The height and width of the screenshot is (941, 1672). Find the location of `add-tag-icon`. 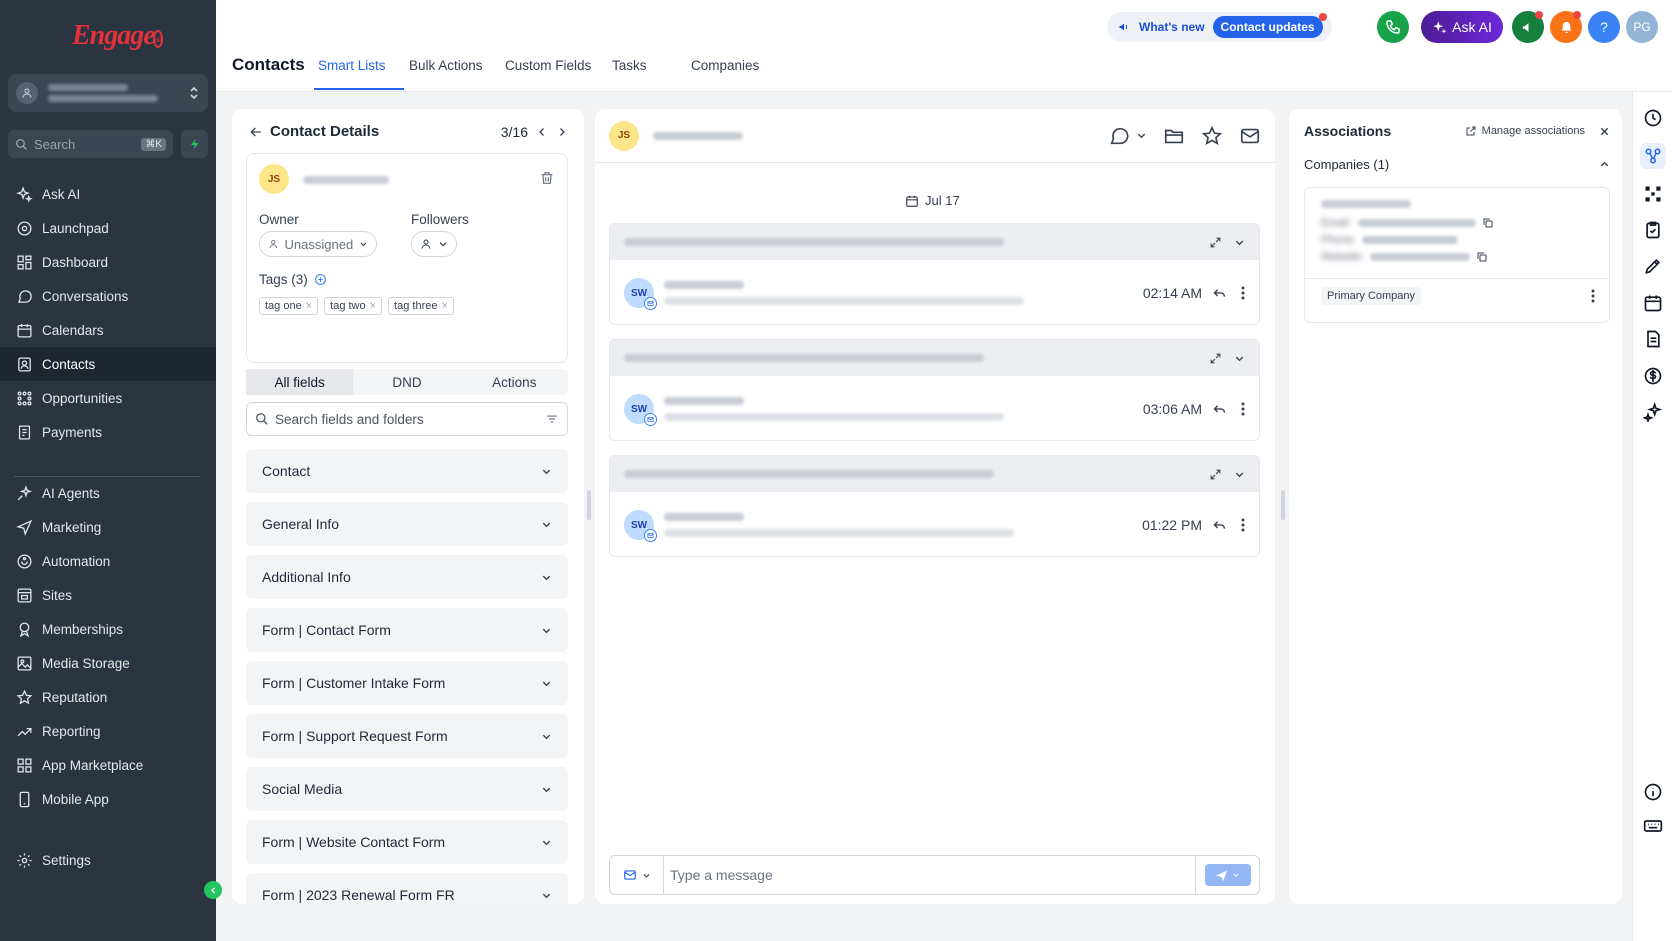

add-tag-icon is located at coordinates (320, 279).